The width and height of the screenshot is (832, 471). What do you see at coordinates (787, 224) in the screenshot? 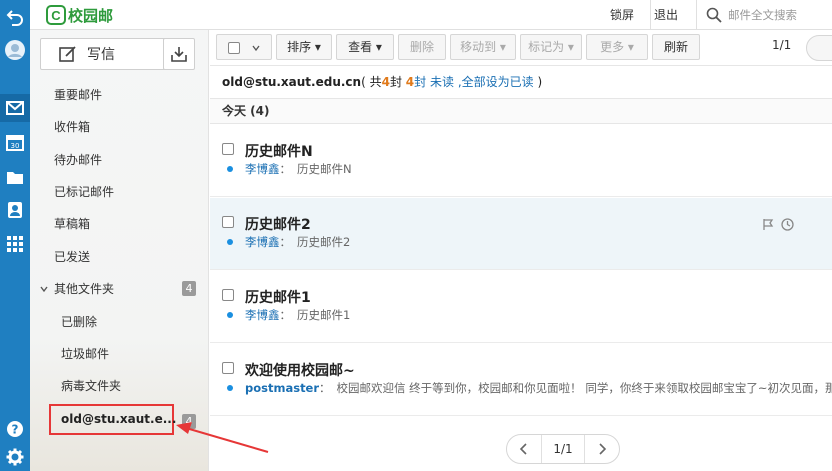
I see `clock-icon` at bounding box center [787, 224].